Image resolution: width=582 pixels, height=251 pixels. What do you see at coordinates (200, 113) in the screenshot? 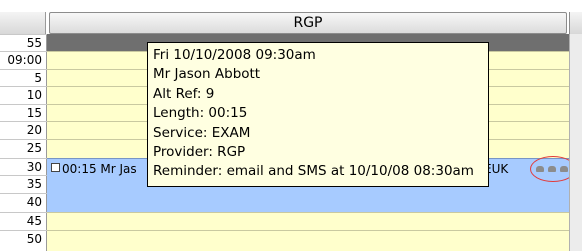
I see `tooltip-length: Length: 00:15` at bounding box center [200, 113].